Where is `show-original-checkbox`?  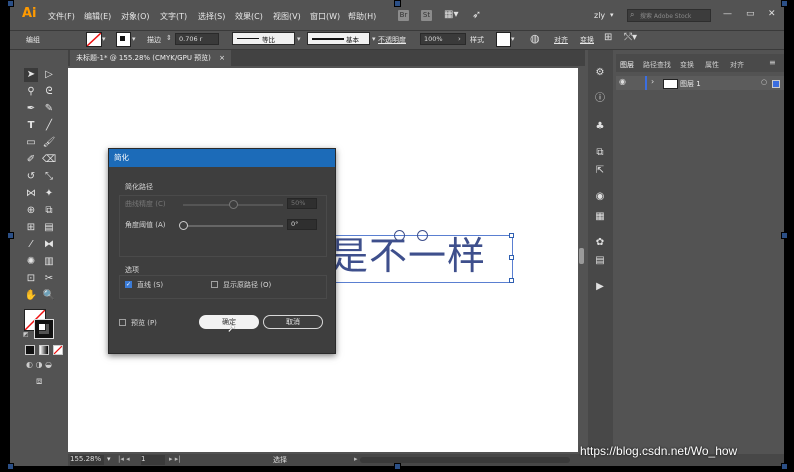 show-original-checkbox is located at coordinates (214, 284).